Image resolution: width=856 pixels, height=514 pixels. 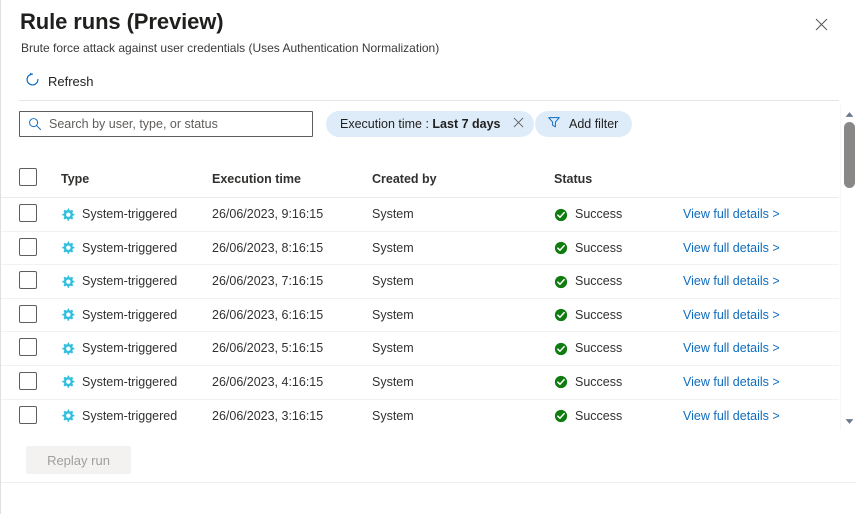 I want to click on replay-run-button: Replay run, so click(x=78, y=460).